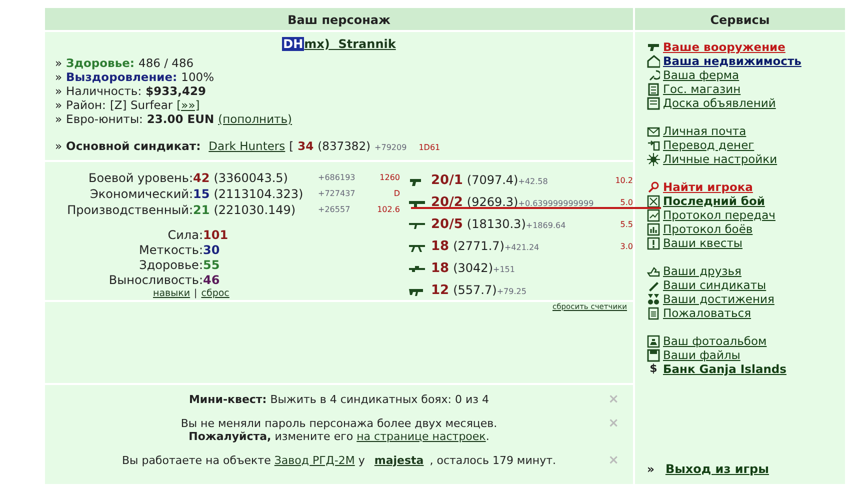 The height and width of the screenshot is (485, 851). Describe the element at coordinates (389, 178) in the screenshot. I see `extra-value: 1260` at that location.